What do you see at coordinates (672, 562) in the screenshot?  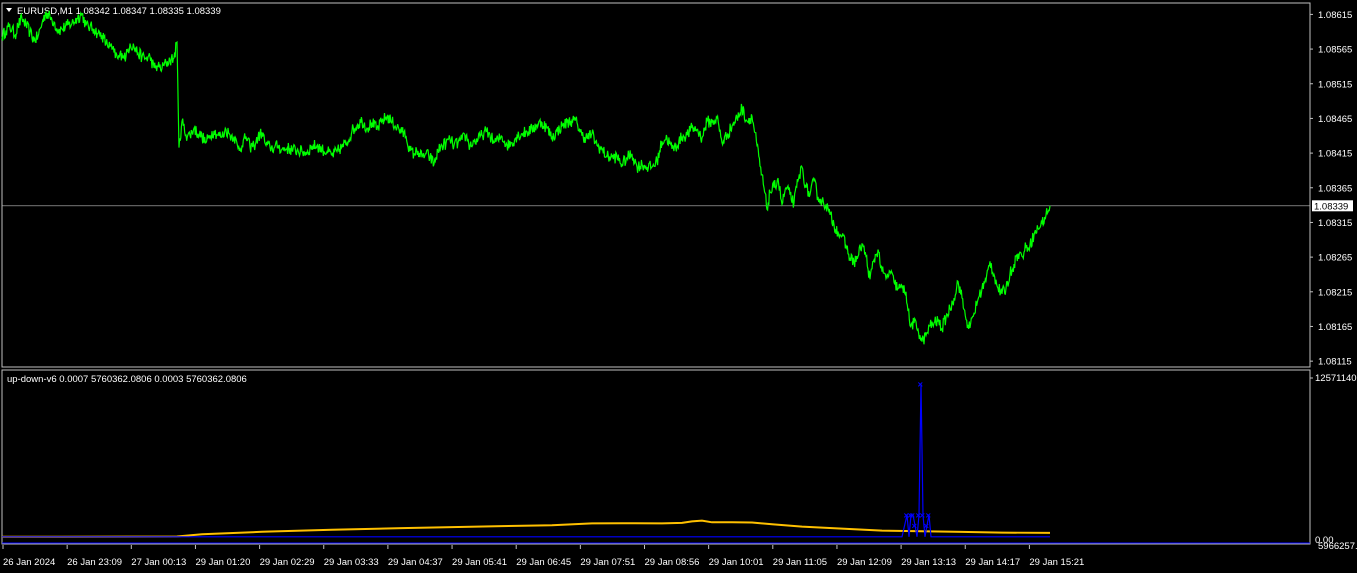 I see `time-axis-label: 29 Jan 08:56` at bounding box center [672, 562].